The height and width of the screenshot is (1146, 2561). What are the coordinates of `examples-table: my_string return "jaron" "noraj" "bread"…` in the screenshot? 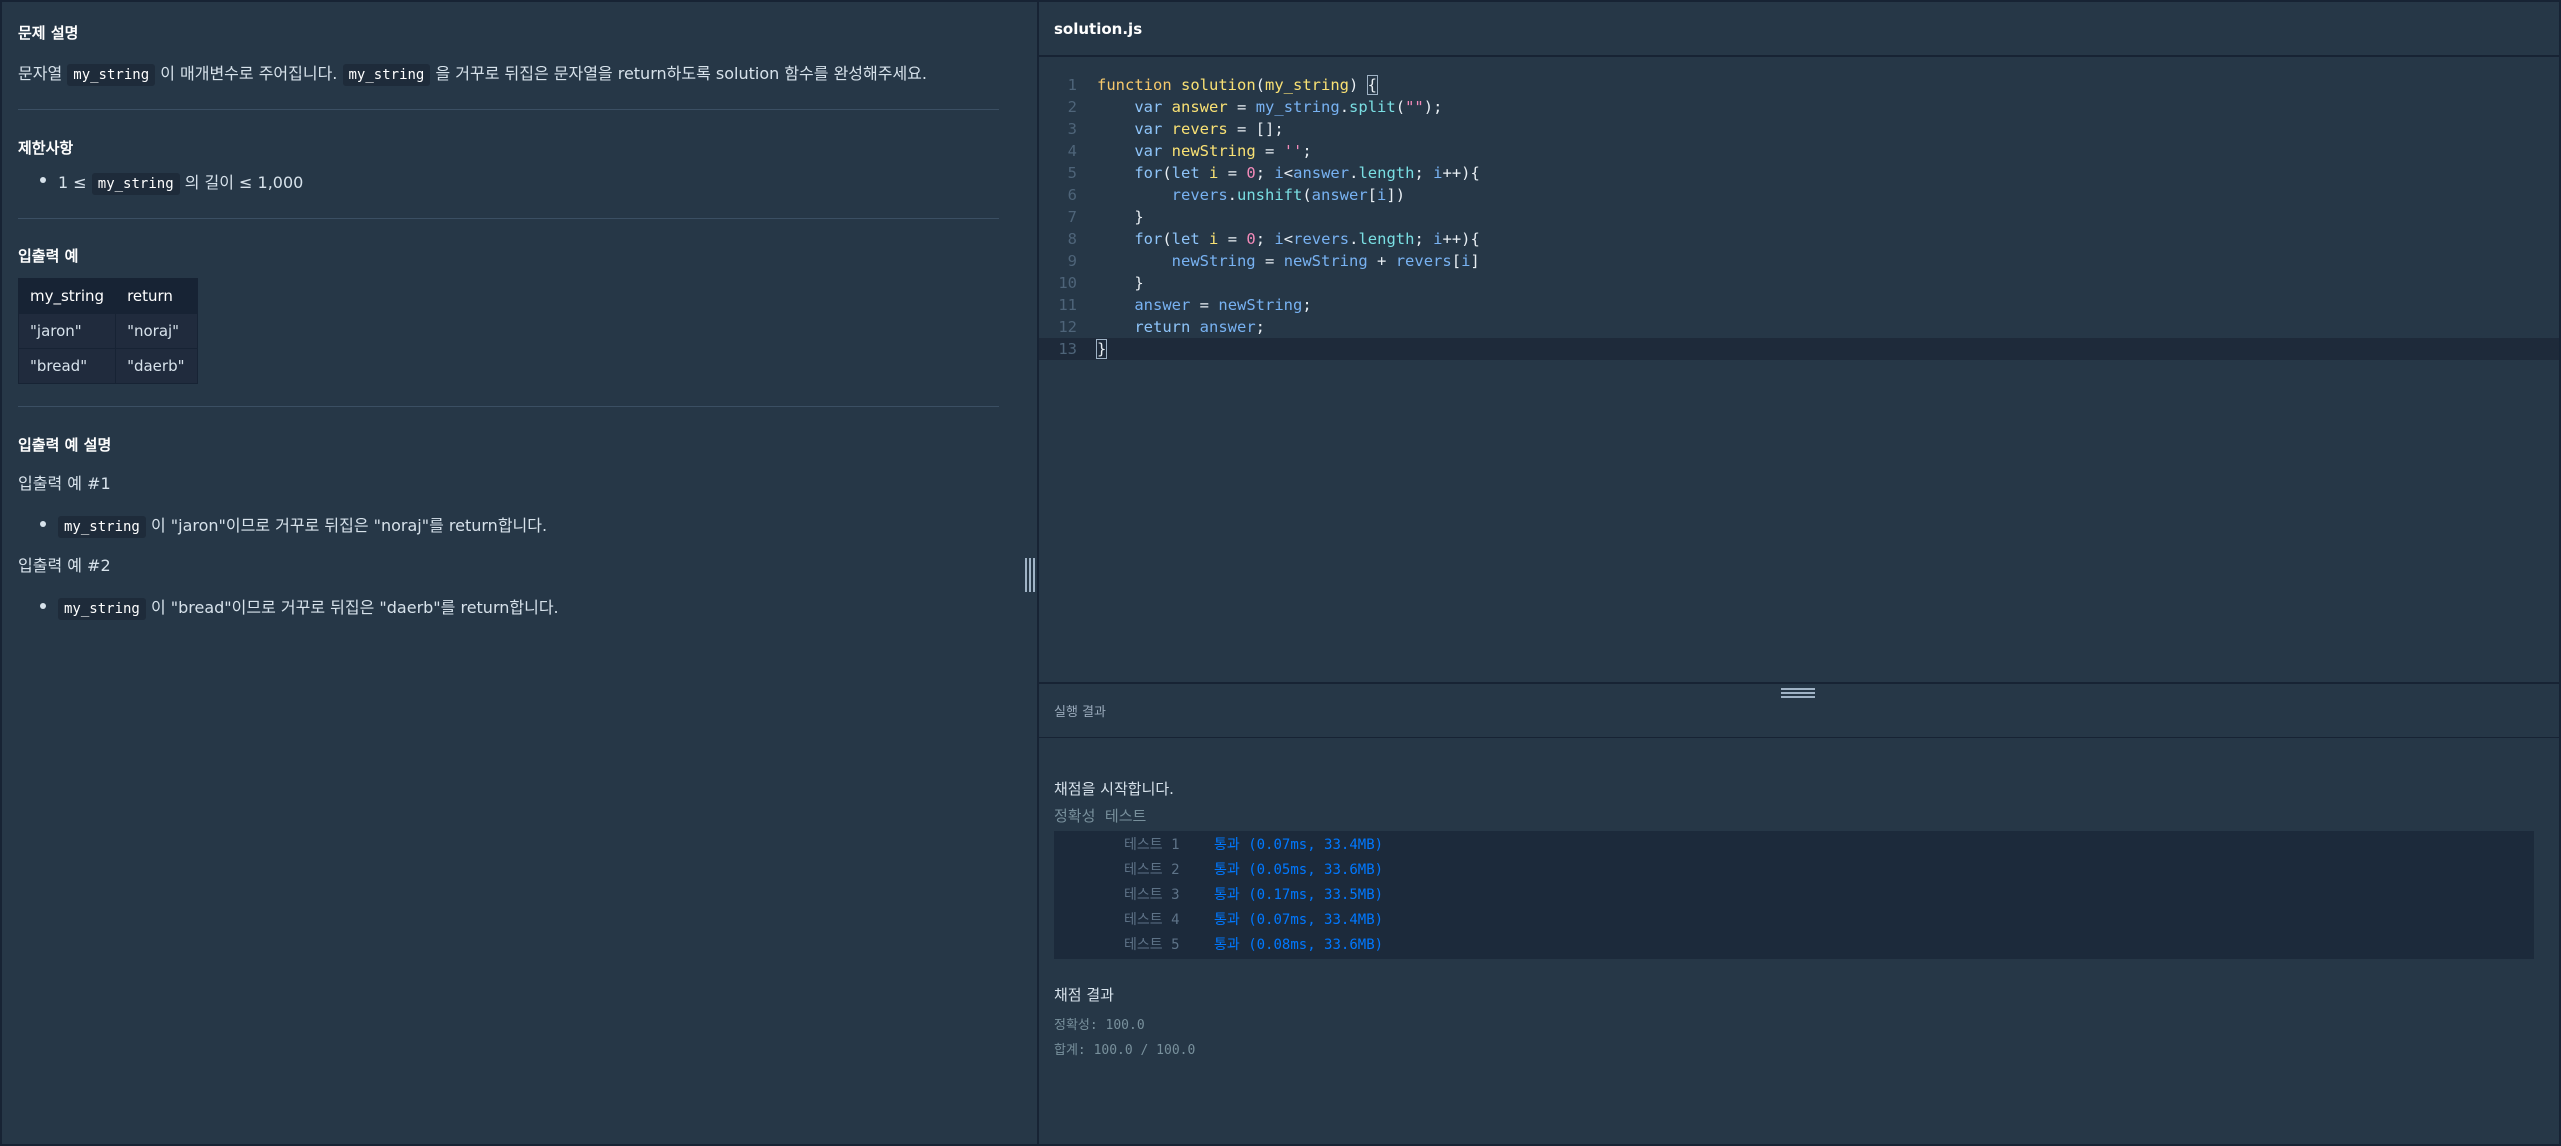 It's located at (108, 331).